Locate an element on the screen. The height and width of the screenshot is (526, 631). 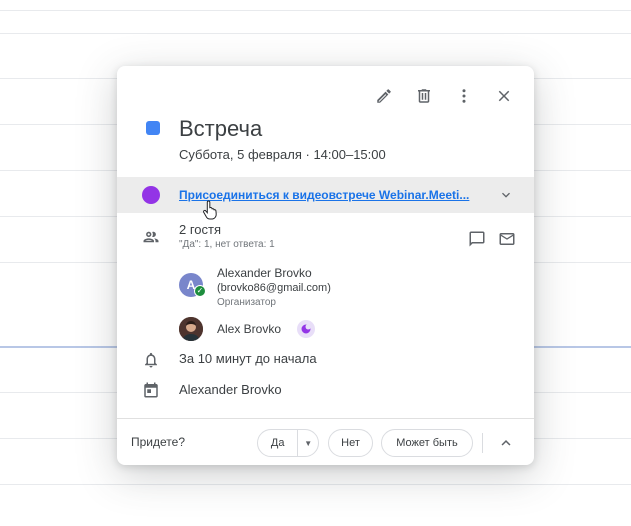
dropdown-arrow-icon: ▼ is located at coordinates (308, 443).